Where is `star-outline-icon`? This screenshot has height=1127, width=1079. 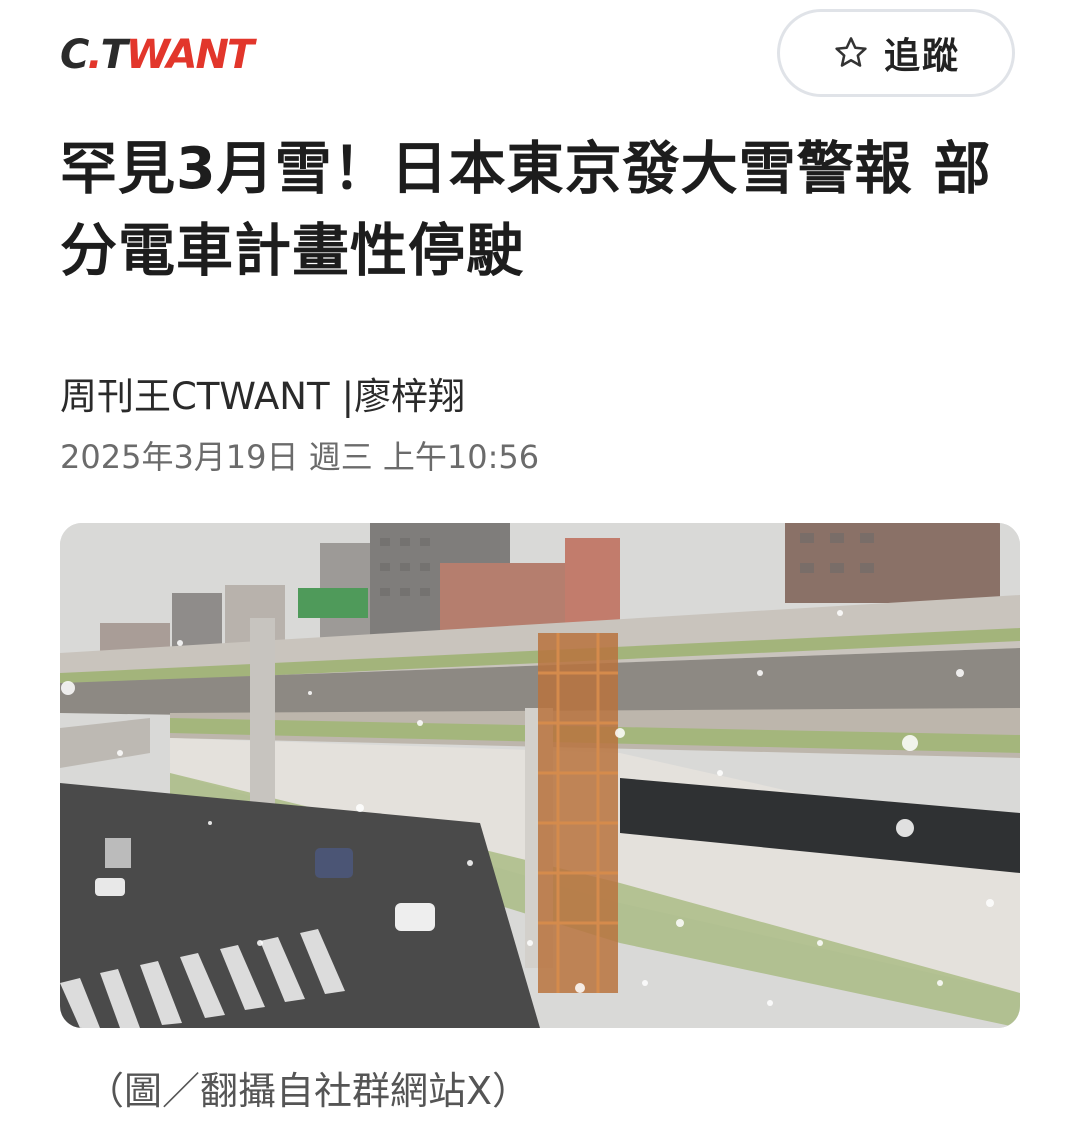
star-outline-icon is located at coordinates (851, 52).